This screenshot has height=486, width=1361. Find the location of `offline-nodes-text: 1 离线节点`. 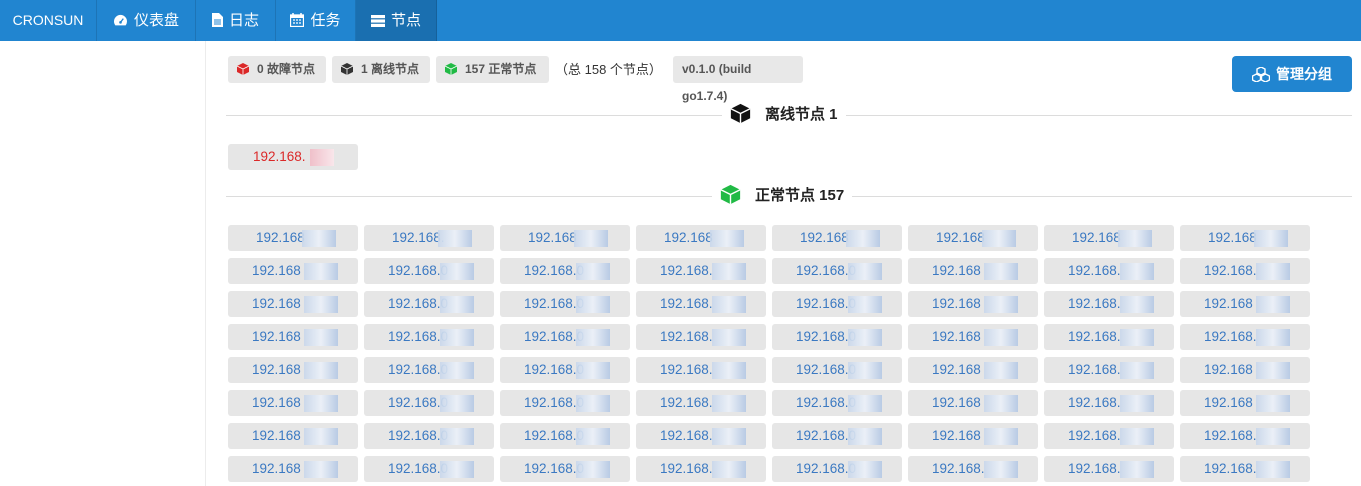

offline-nodes-text: 1 离线节点 is located at coordinates (390, 69).